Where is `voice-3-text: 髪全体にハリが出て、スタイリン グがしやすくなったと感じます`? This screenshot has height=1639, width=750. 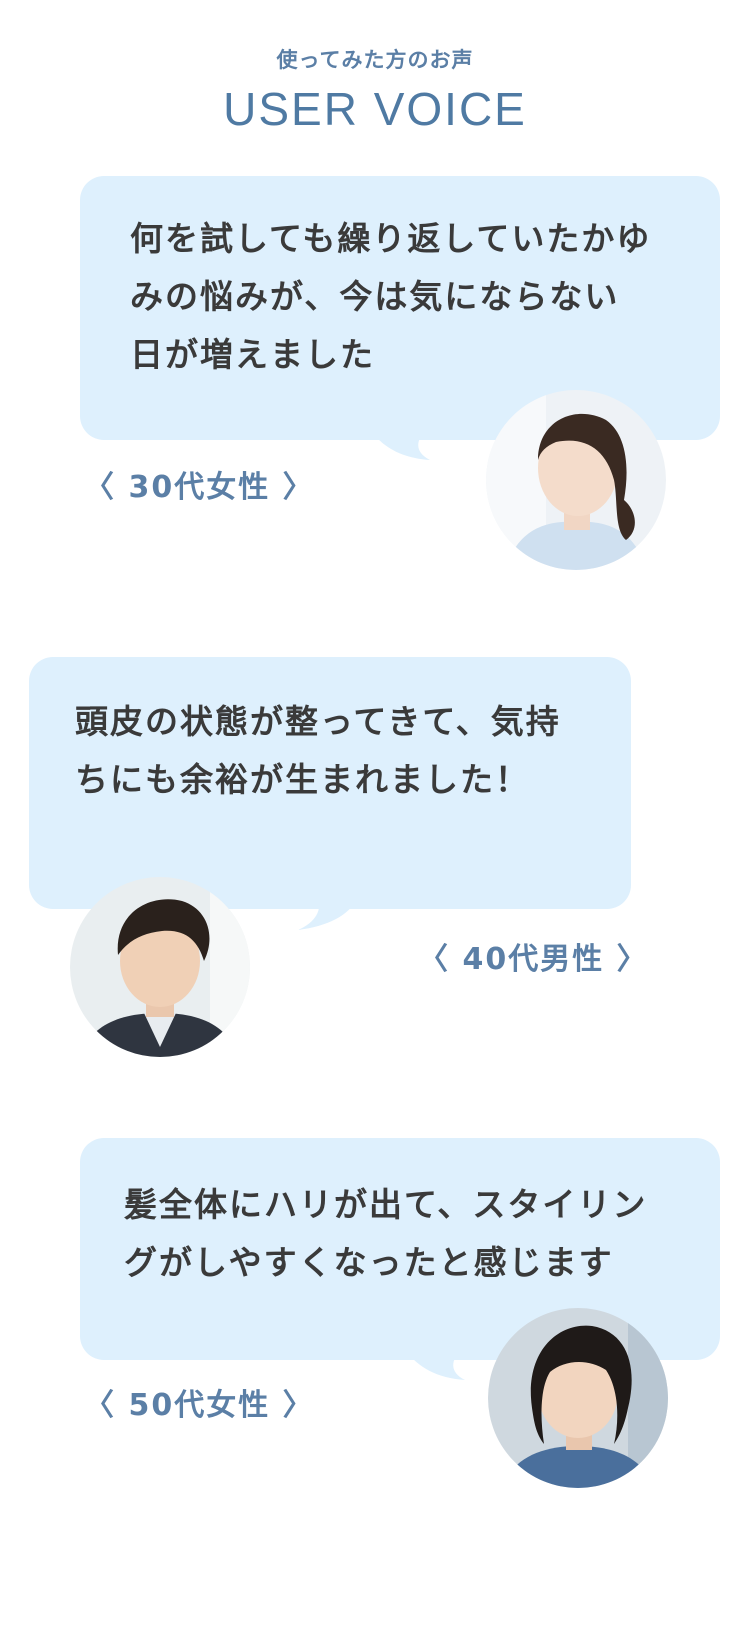
voice-3-text: 髪全体にハリが出て、スタイリン グがしやすくなったと感じます is located at coordinates (385, 1234).